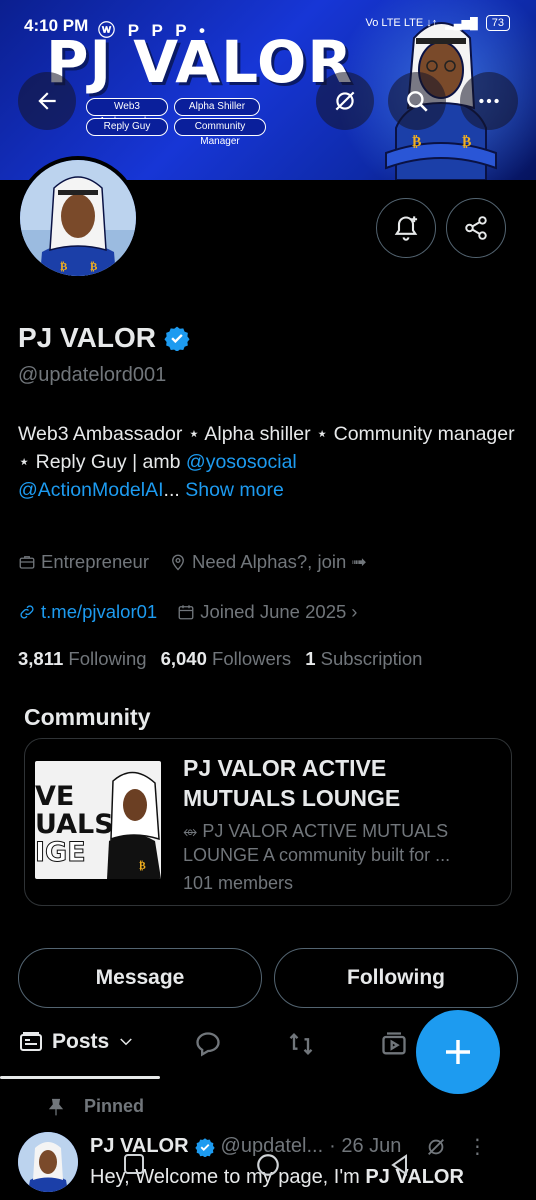  What do you see at coordinates (292, 783) in the screenshot?
I see `community-title: PJ VALOR ACTIVE MUTUALS LOUNGE` at bounding box center [292, 783].